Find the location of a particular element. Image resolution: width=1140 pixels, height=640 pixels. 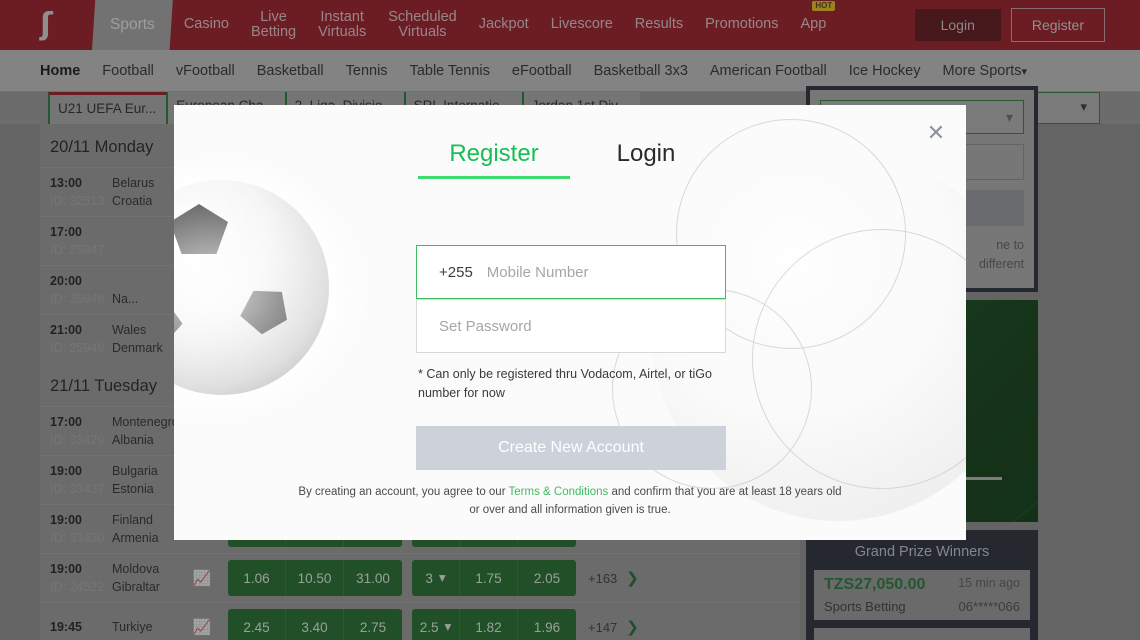

mobile-number-placeholder: Mobile Number is located at coordinates (537, 272).